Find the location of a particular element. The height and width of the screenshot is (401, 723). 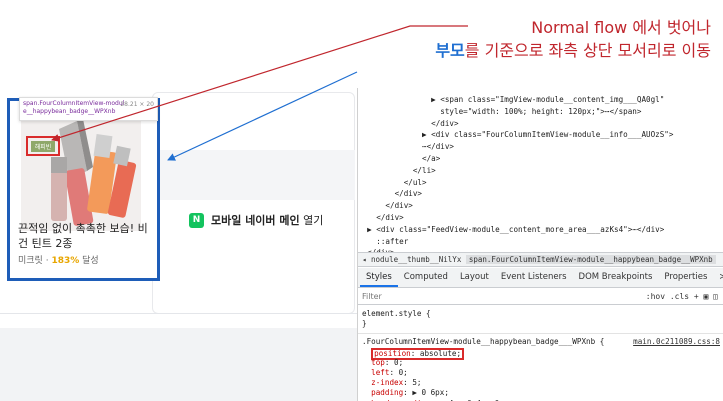

css-declaration-left: left: 0; is located at coordinates (542, 373).